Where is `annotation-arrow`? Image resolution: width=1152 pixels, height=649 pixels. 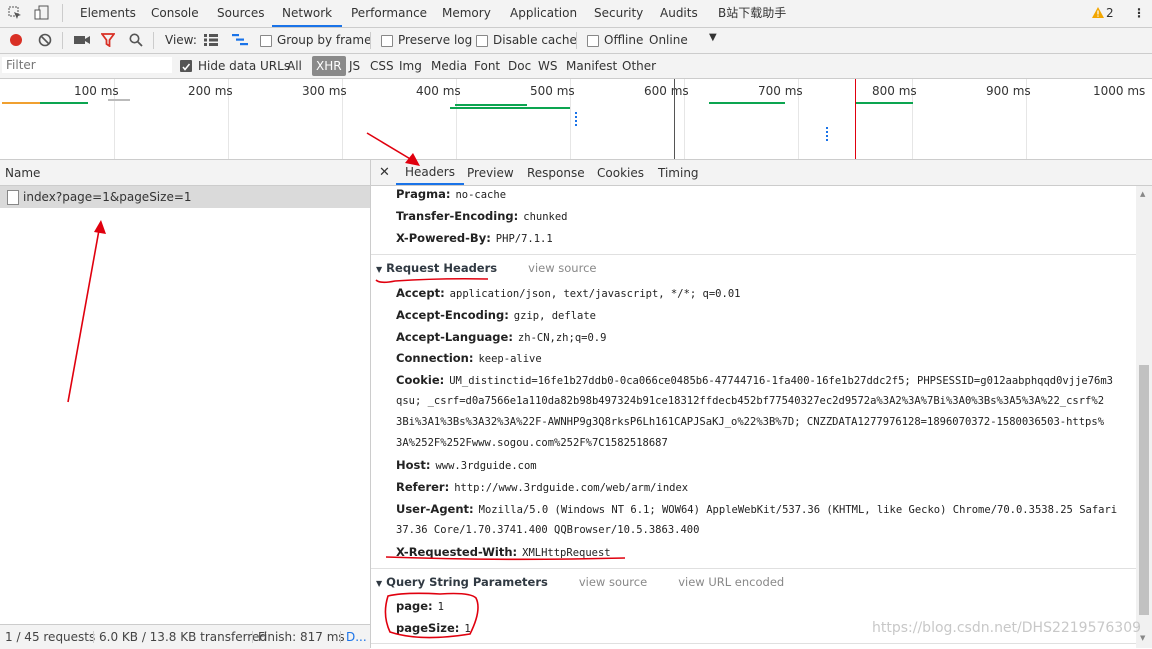
annotation-arrow is located at coordinates (240, 267).